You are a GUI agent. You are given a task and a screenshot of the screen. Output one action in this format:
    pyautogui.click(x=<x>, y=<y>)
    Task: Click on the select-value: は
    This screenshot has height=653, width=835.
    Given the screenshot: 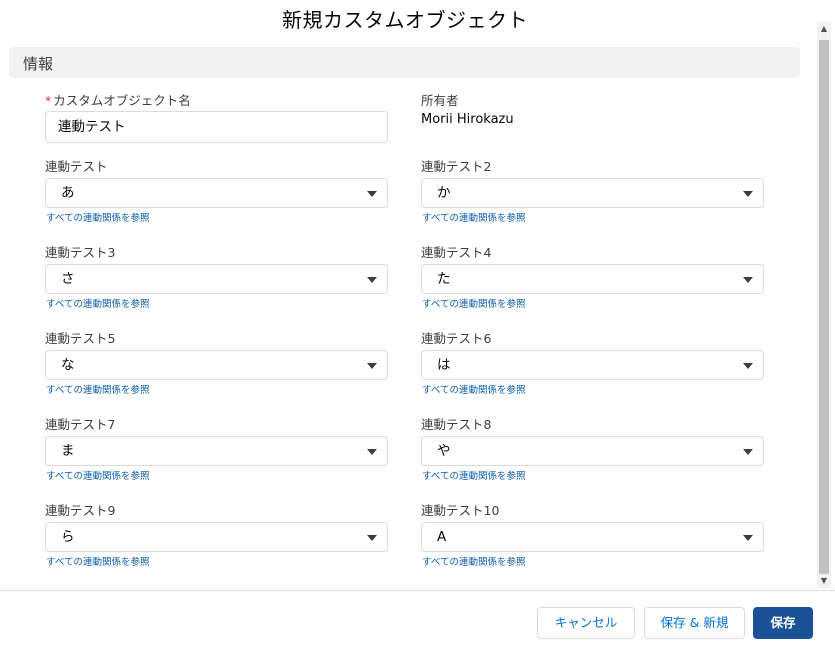 What is the action you would take?
    pyautogui.click(x=444, y=365)
    